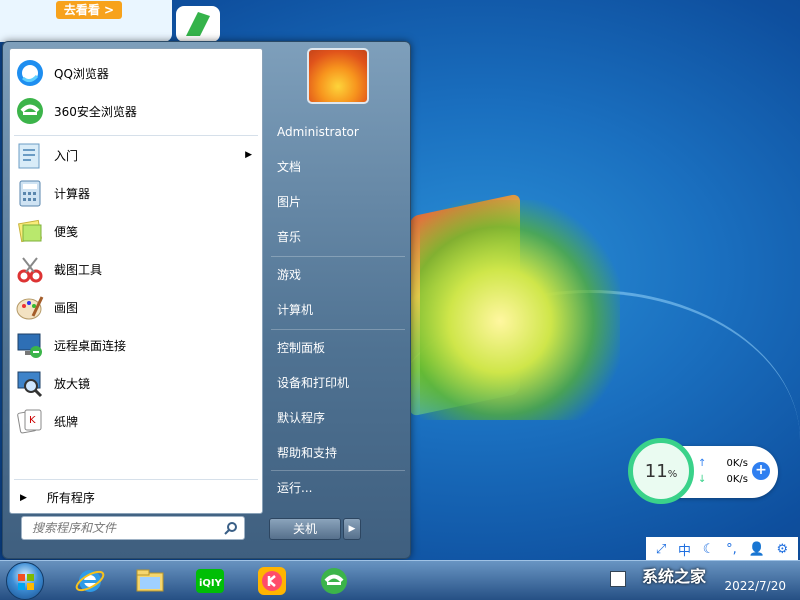  I want to click on top-ad-button: 去看看 >, so click(89, 10).